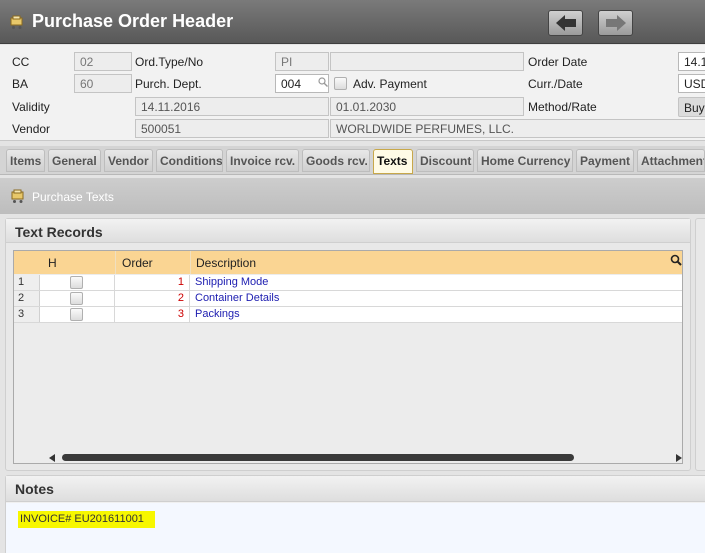 The width and height of the screenshot is (705, 553). Describe the element at coordinates (355, 528) in the screenshot. I see `notes-body: INVOICE# EU201611001` at that location.